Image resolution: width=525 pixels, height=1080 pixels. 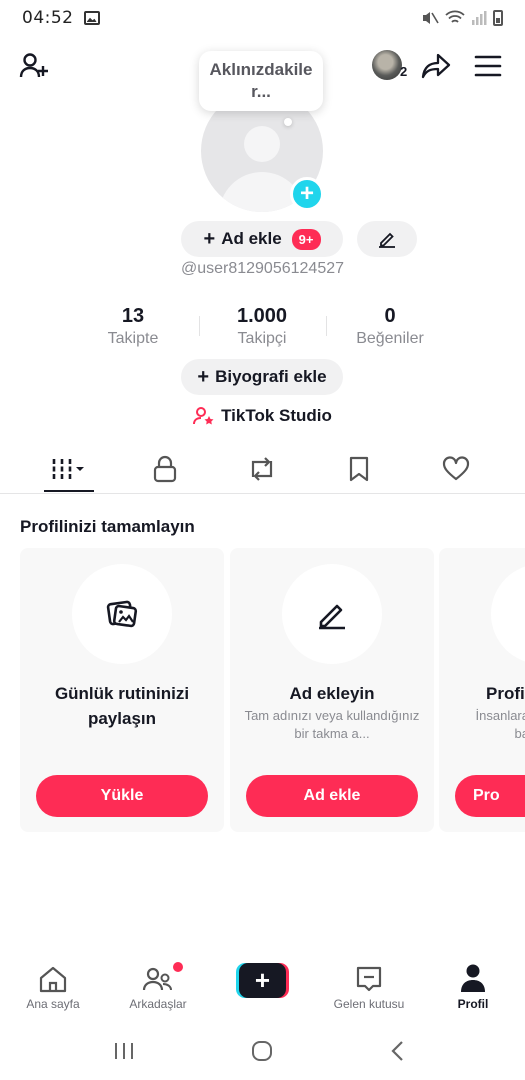 I want to click on heart-icon, so click(x=456, y=468).